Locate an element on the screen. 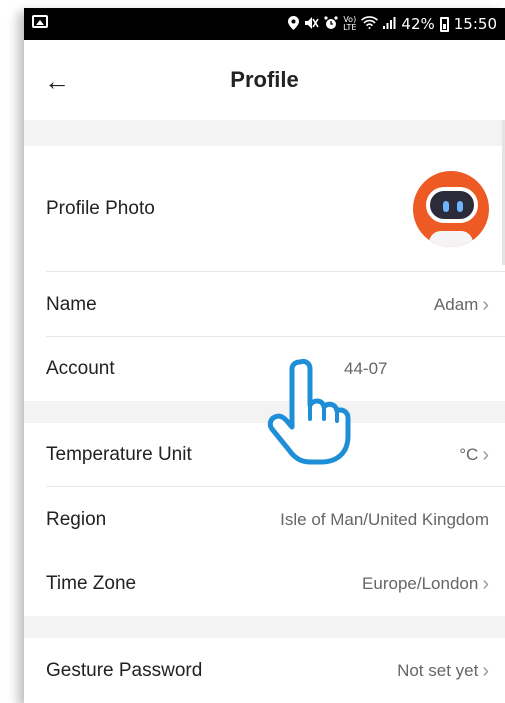 This screenshot has width=505, height=703. name-value: Adam is located at coordinates (456, 304).